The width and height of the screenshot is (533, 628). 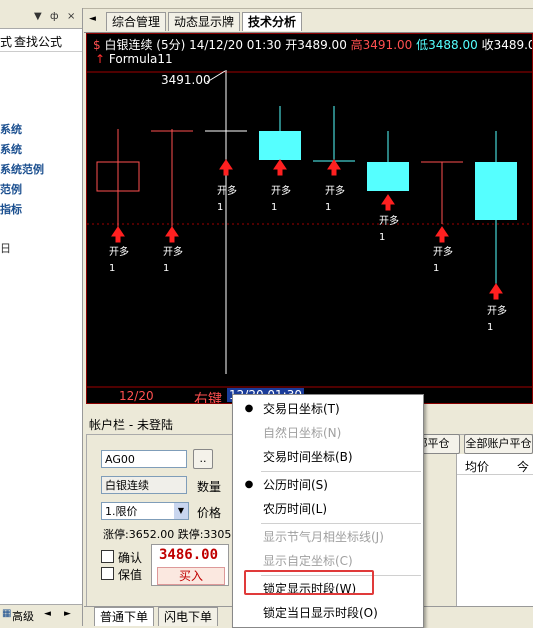 I want to click on menu-item-gregorian-time: ● 公历时间(S), so click(x=328, y=485).